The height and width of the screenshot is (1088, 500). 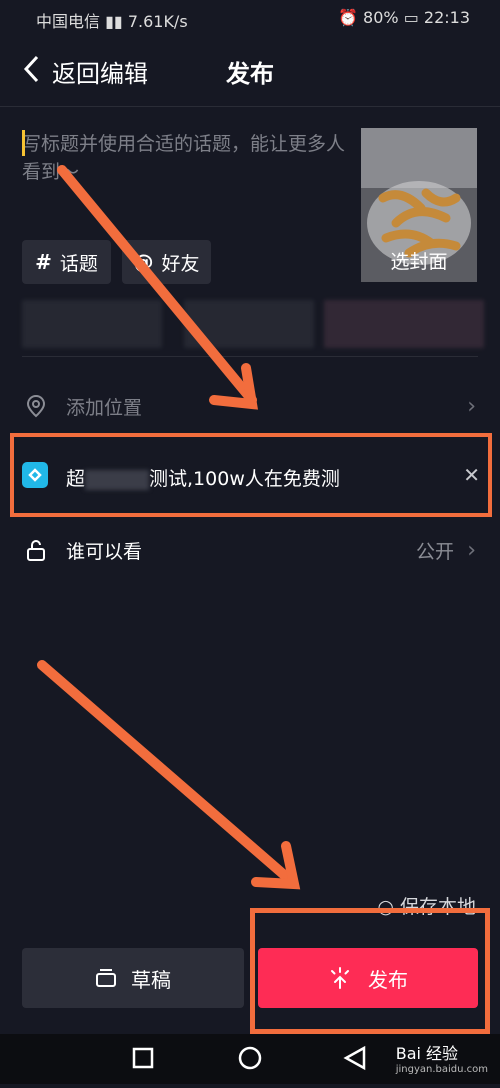 What do you see at coordinates (43, 262) in the screenshot?
I see `hashtag-icon: #` at bounding box center [43, 262].